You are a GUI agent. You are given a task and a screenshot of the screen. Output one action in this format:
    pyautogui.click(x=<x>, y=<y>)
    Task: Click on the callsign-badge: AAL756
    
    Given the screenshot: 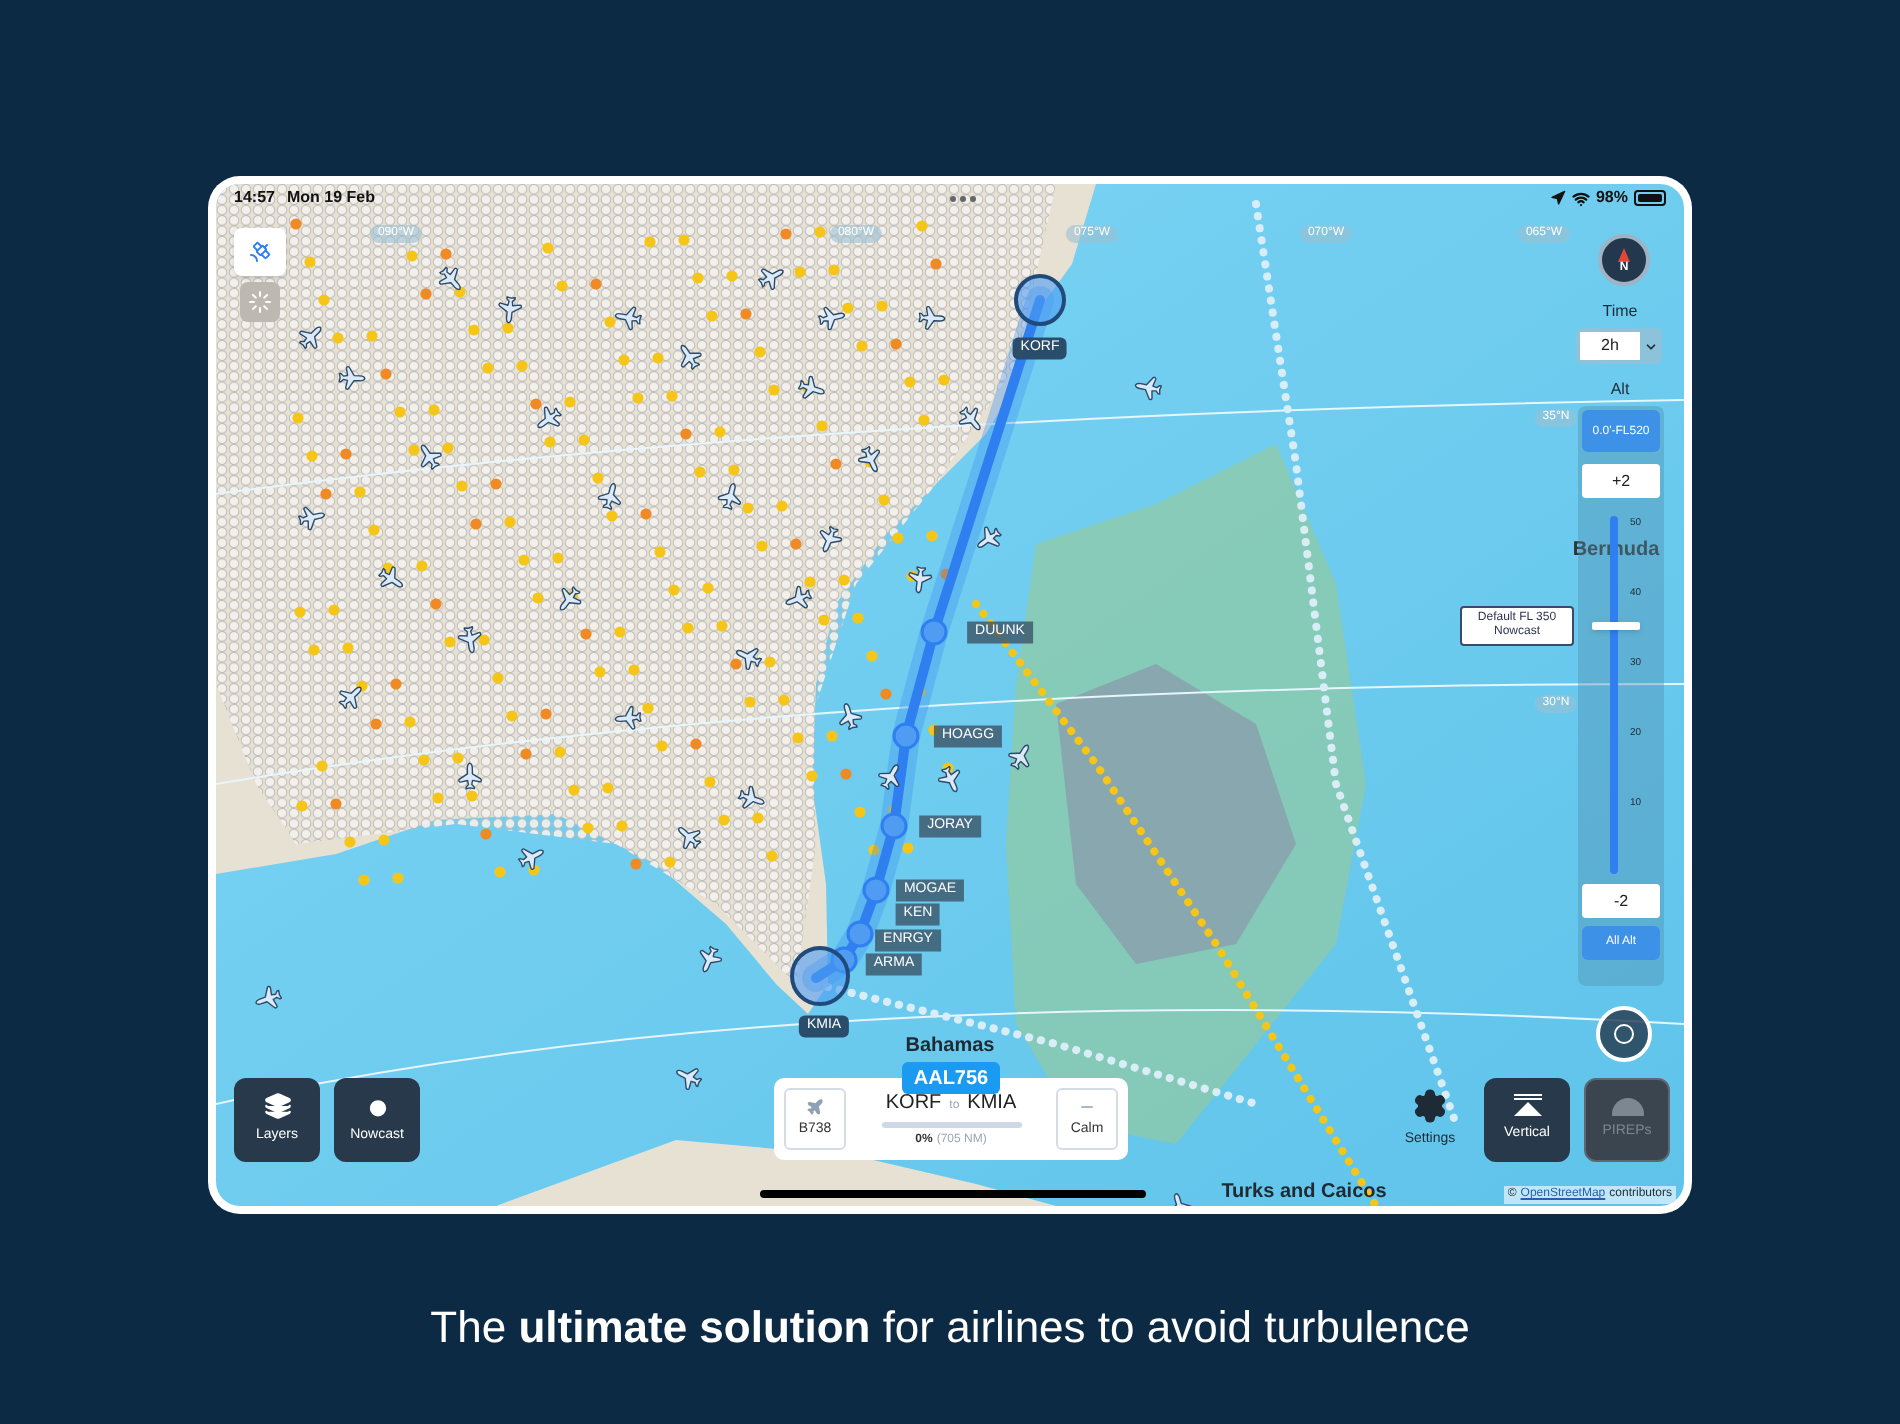 What is the action you would take?
    pyautogui.click(x=951, y=1078)
    